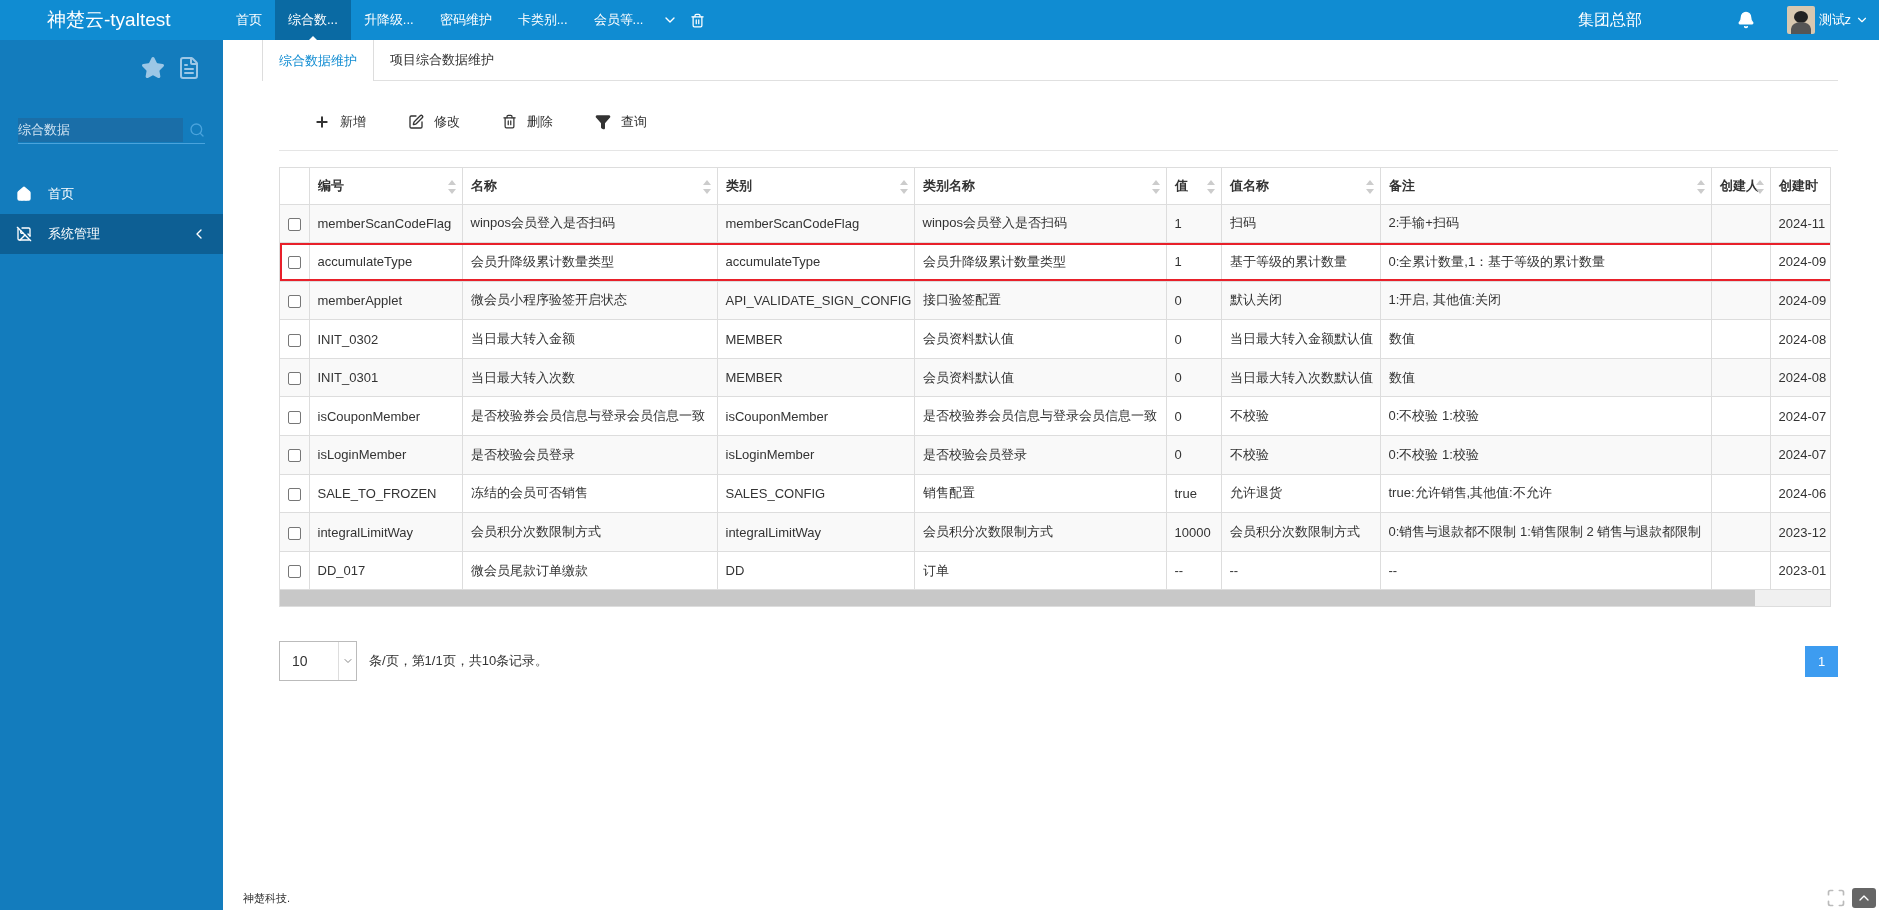 The height and width of the screenshot is (910, 1879). Describe the element at coordinates (465, 20) in the screenshot. I see `nav-tab: 密码维护` at that location.